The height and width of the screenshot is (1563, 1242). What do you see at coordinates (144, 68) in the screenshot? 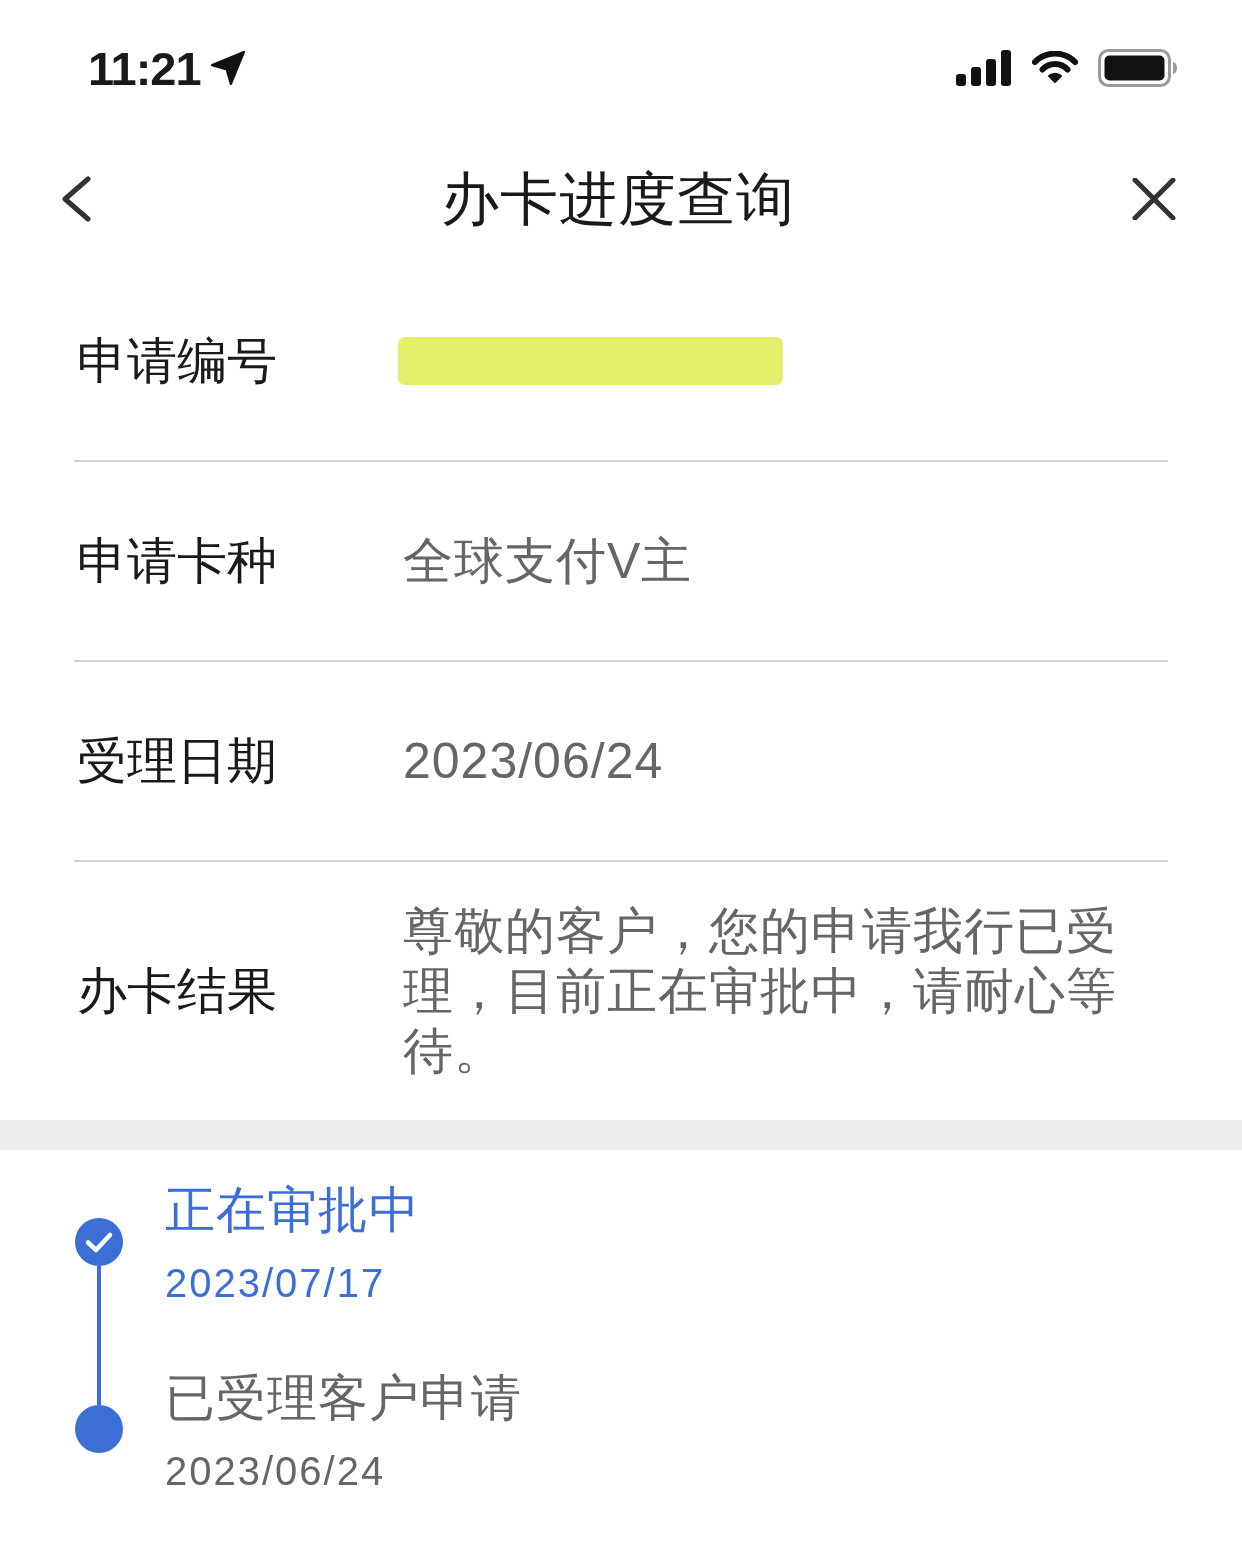
I see `status-time: 11:21` at bounding box center [144, 68].